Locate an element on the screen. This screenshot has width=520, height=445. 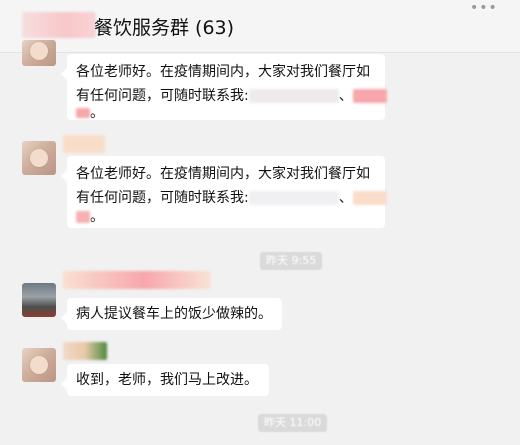
message-text: 病人提议餐车上的饭少做辣的。 is located at coordinates (174, 314).